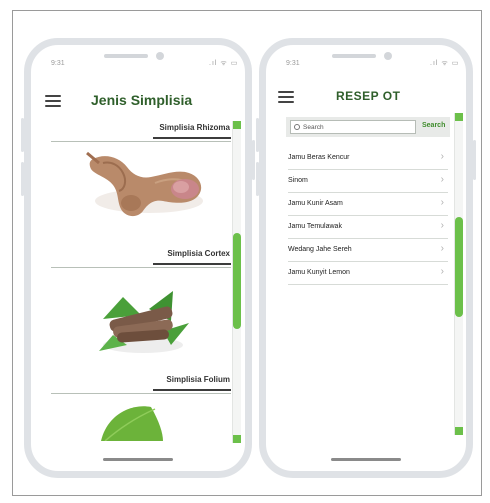  What do you see at coordinates (368, 158) in the screenshot?
I see `list-item: Jamu Beras Kencur ›` at bounding box center [368, 158].